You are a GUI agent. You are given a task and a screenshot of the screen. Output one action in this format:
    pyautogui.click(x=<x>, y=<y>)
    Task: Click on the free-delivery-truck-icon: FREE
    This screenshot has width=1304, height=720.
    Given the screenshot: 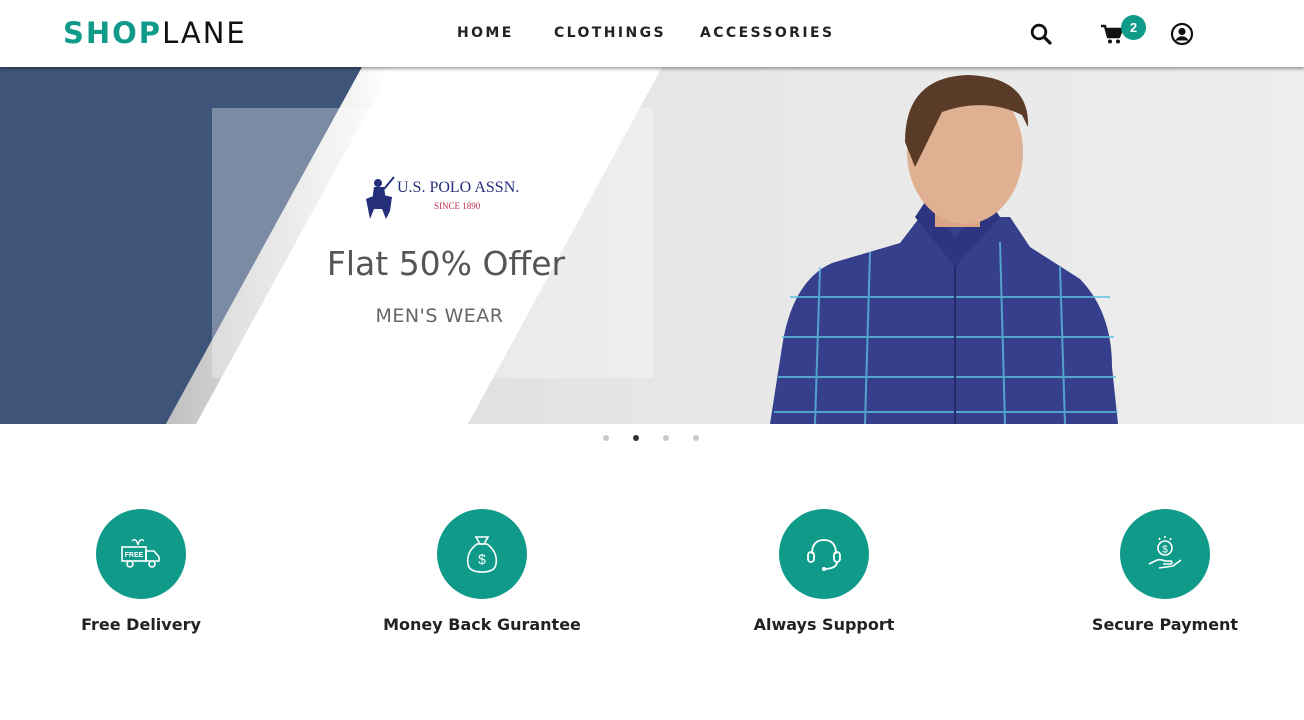 What is the action you would take?
    pyautogui.click(x=141, y=554)
    